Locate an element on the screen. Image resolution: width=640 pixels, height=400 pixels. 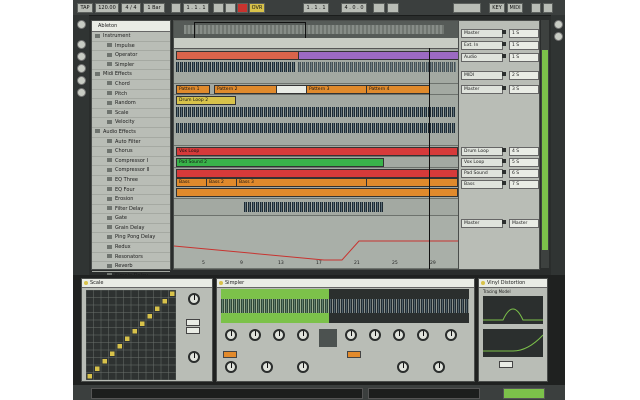
tap-button: TAP is located at coordinates (85, 8).